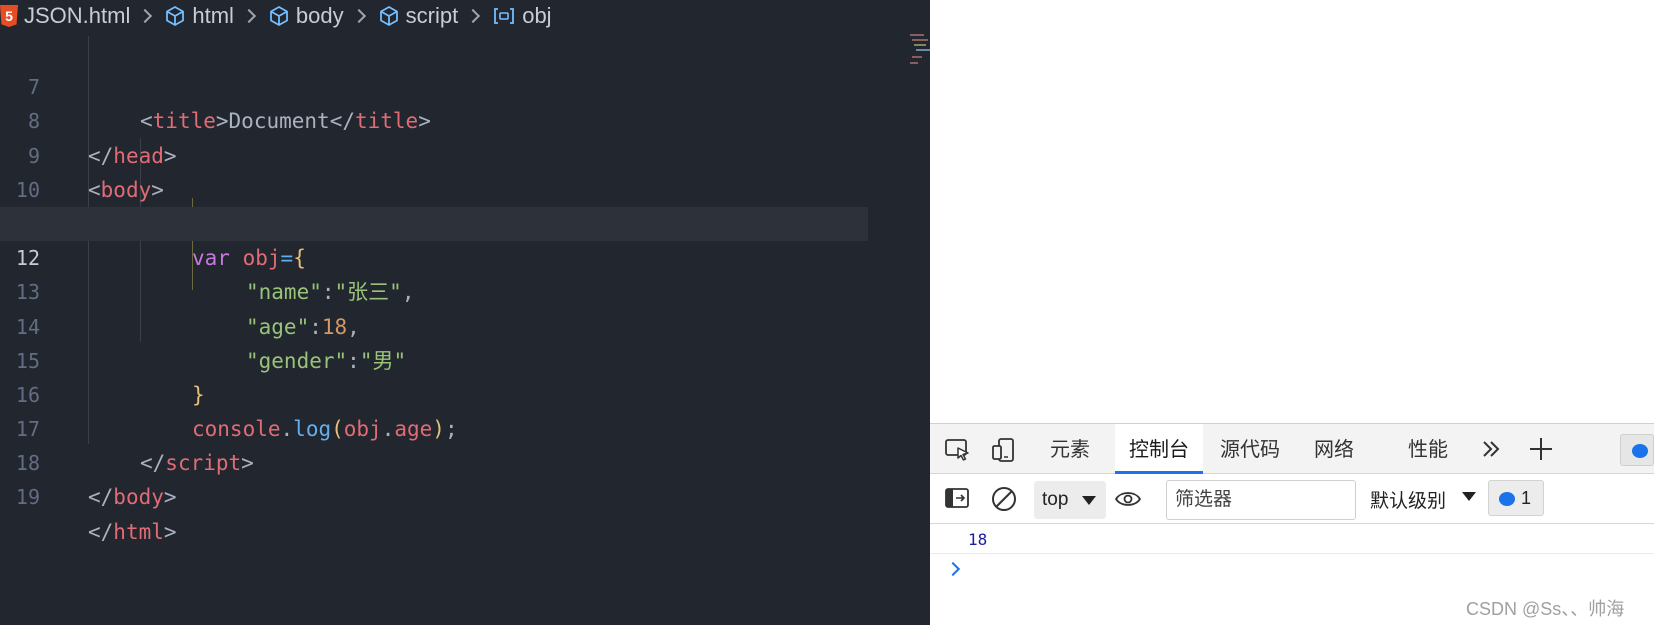  Describe the element at coordinates (958, 450) in the screenshot. I see `inspect-element-icon` at that location.